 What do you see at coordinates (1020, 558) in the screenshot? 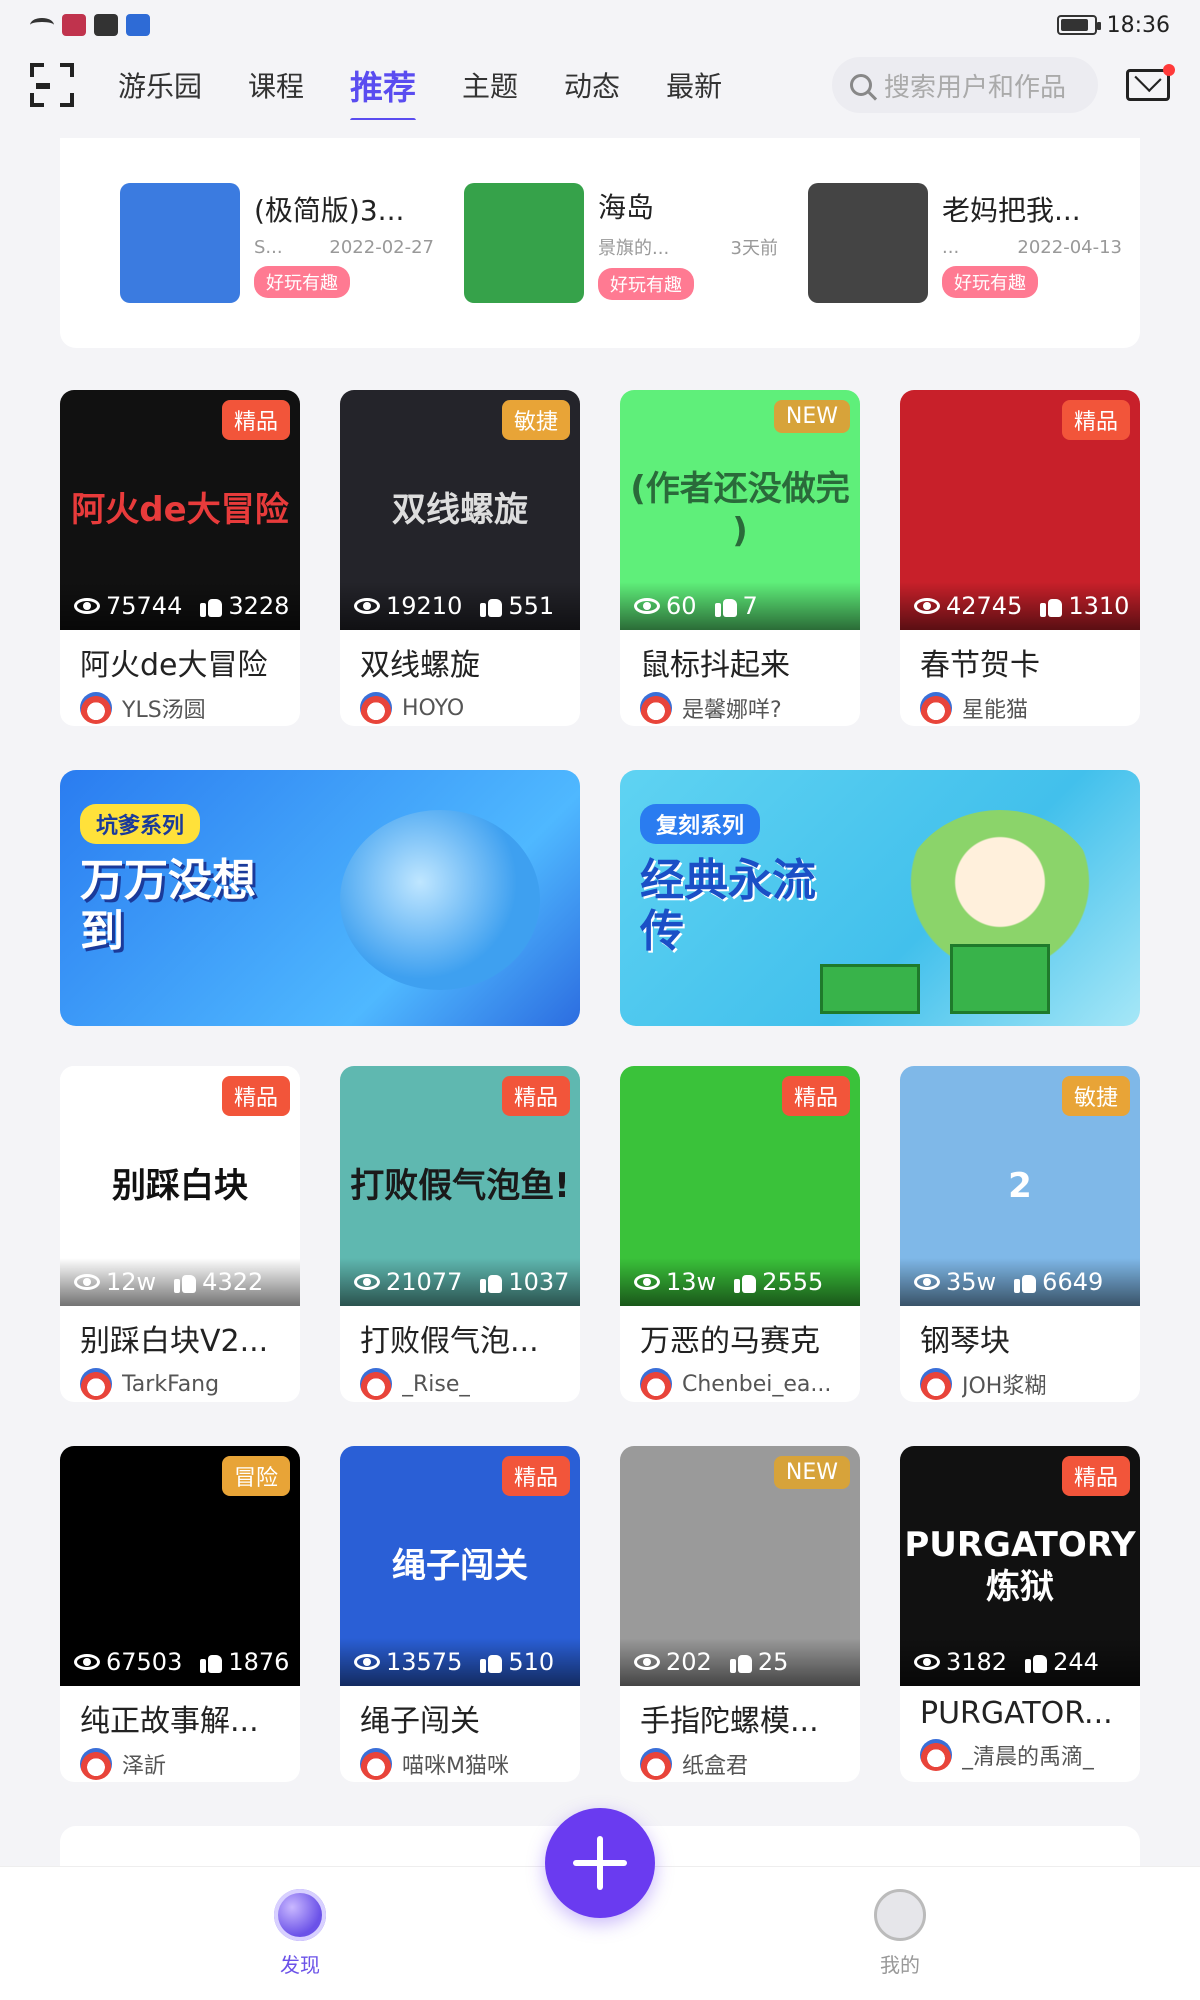
I see `project-card: 精品 42745 1310 春节贺卡 星能猫` at bounding box center [1020, 558].